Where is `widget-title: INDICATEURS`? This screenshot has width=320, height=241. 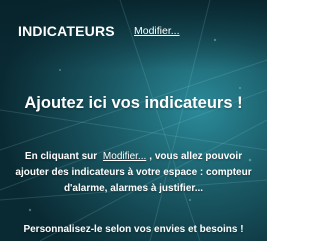
widget-title: INDICATEURS is located at coordinates (66, 31).